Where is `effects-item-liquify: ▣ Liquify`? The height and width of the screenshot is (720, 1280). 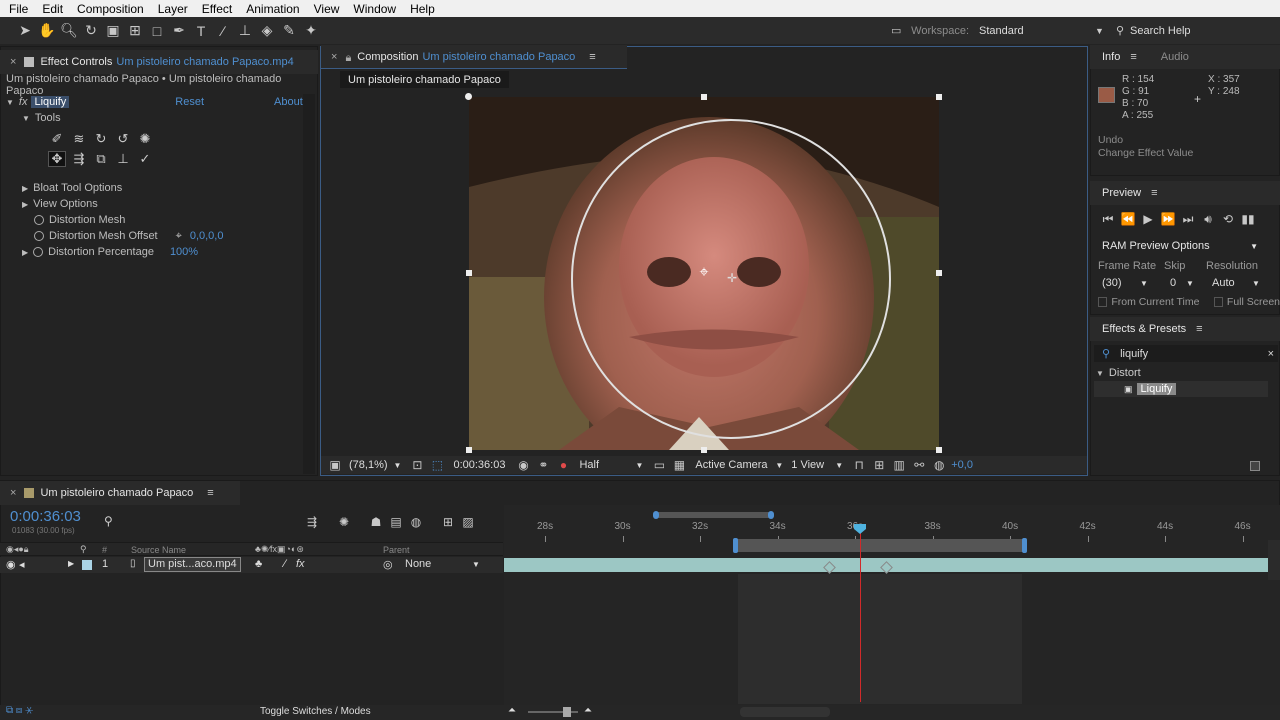 effects-item-liquify: ▣ Liquify is located at coordinates (1181, 389).